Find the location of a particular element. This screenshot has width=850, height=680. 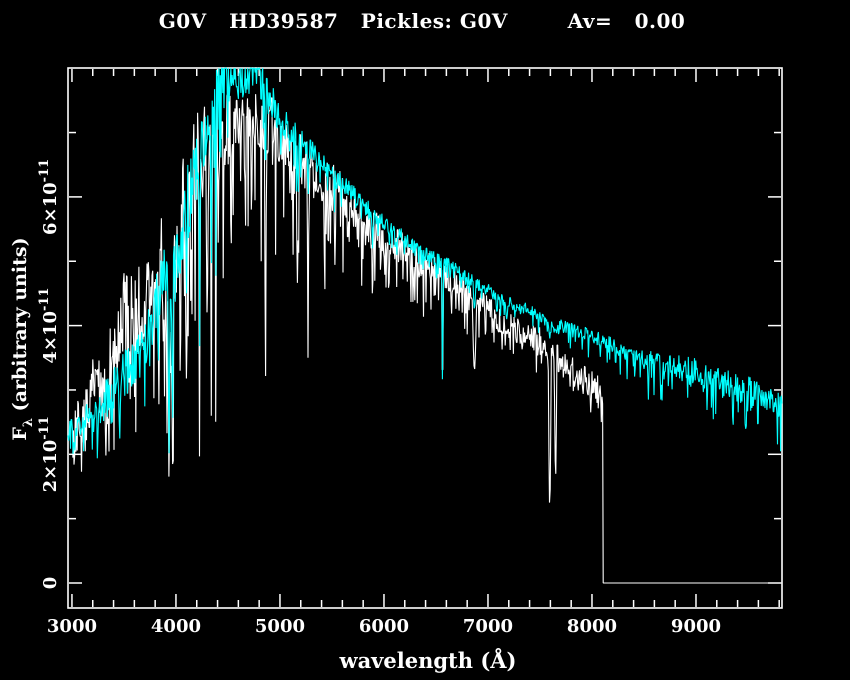

plot-title: G0V HD39587 Pickles: G0V Av= 0.00 is located at coordinates (422, 21).